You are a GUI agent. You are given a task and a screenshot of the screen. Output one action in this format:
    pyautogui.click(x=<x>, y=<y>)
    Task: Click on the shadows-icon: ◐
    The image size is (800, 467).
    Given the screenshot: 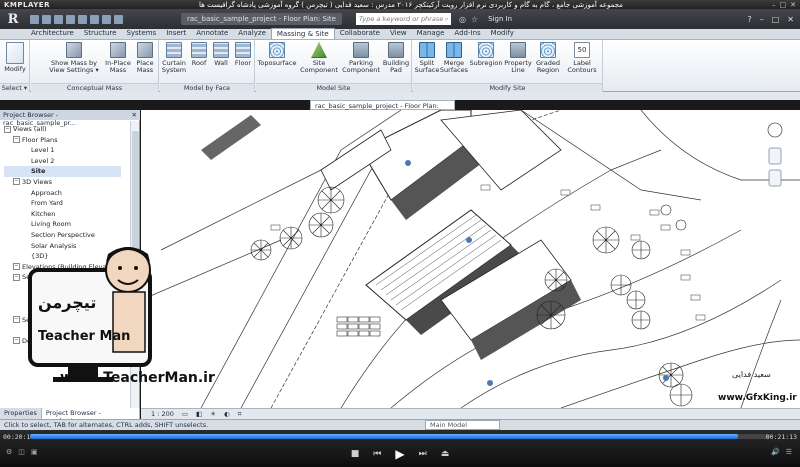 What is the action you would take?
    pyautogui.click(x=227, y=414)
    